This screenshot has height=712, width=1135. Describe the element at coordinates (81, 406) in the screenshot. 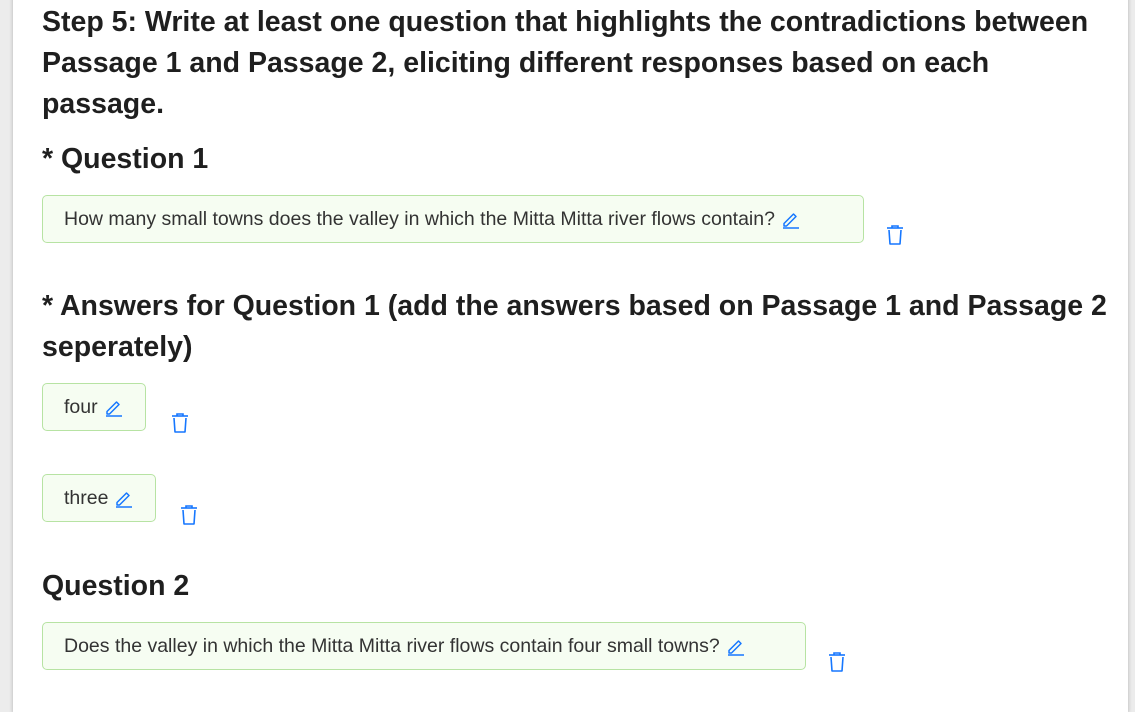

I see `answer-1-text: four` at that location.